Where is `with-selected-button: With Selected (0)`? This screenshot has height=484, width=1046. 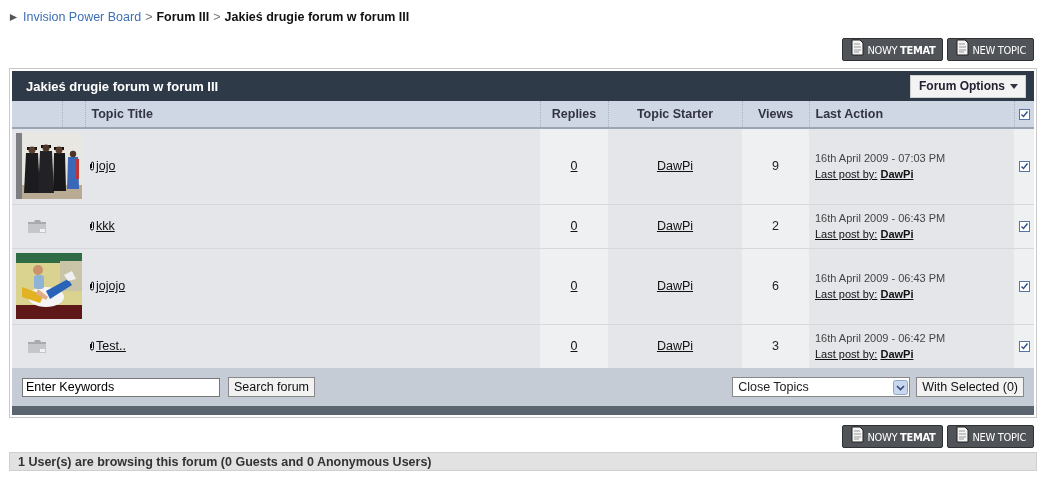 with-selected-button: With Selected (0) is located at coordinates (970, 387).